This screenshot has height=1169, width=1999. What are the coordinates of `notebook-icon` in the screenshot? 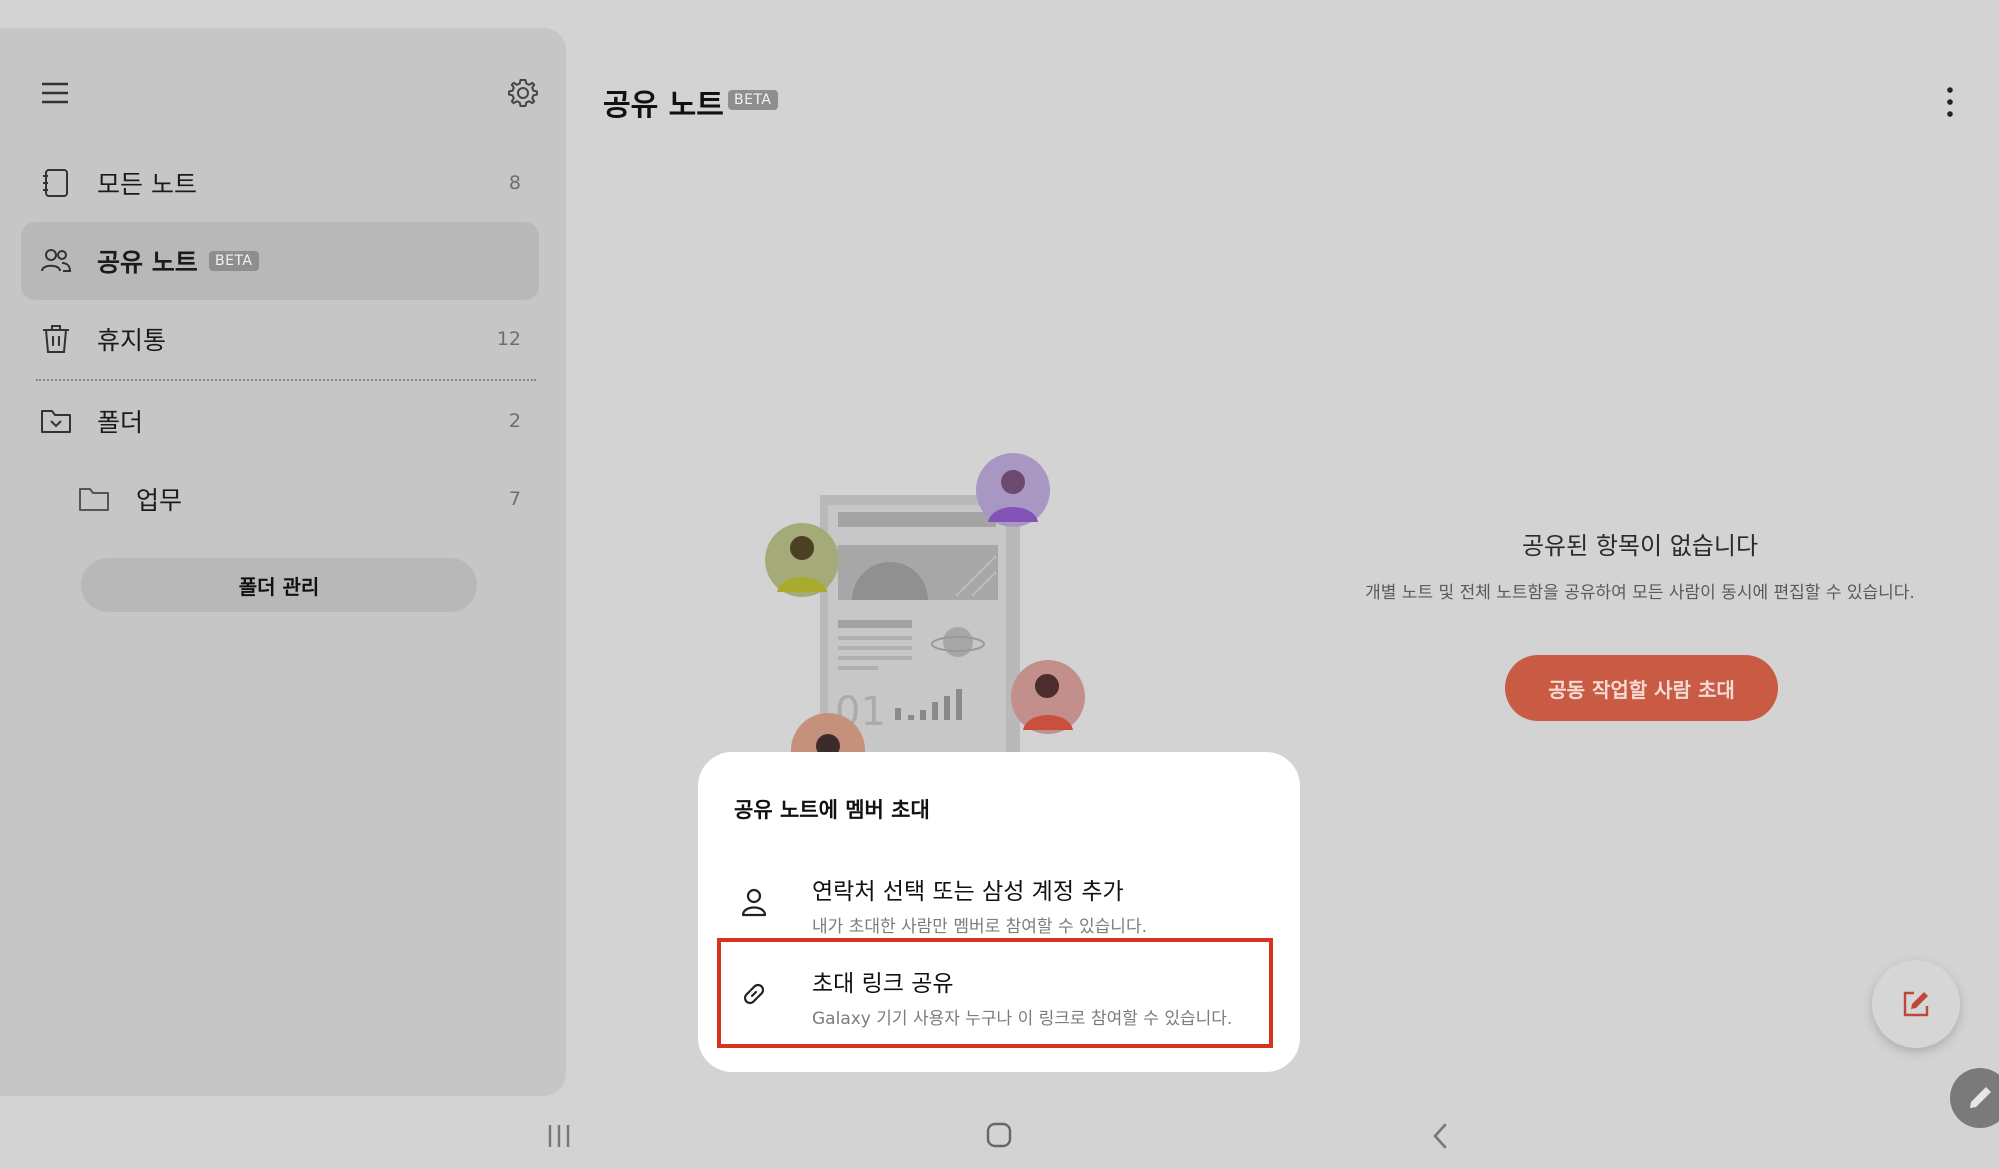 It's located at (55, 183).